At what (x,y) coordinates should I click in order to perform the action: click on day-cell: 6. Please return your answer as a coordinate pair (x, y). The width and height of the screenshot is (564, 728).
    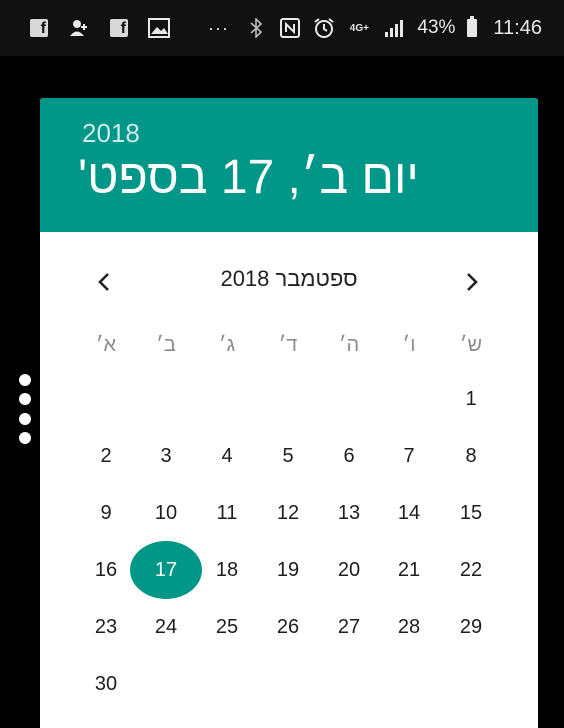
    Looking at the image, I should click on (349, 456).